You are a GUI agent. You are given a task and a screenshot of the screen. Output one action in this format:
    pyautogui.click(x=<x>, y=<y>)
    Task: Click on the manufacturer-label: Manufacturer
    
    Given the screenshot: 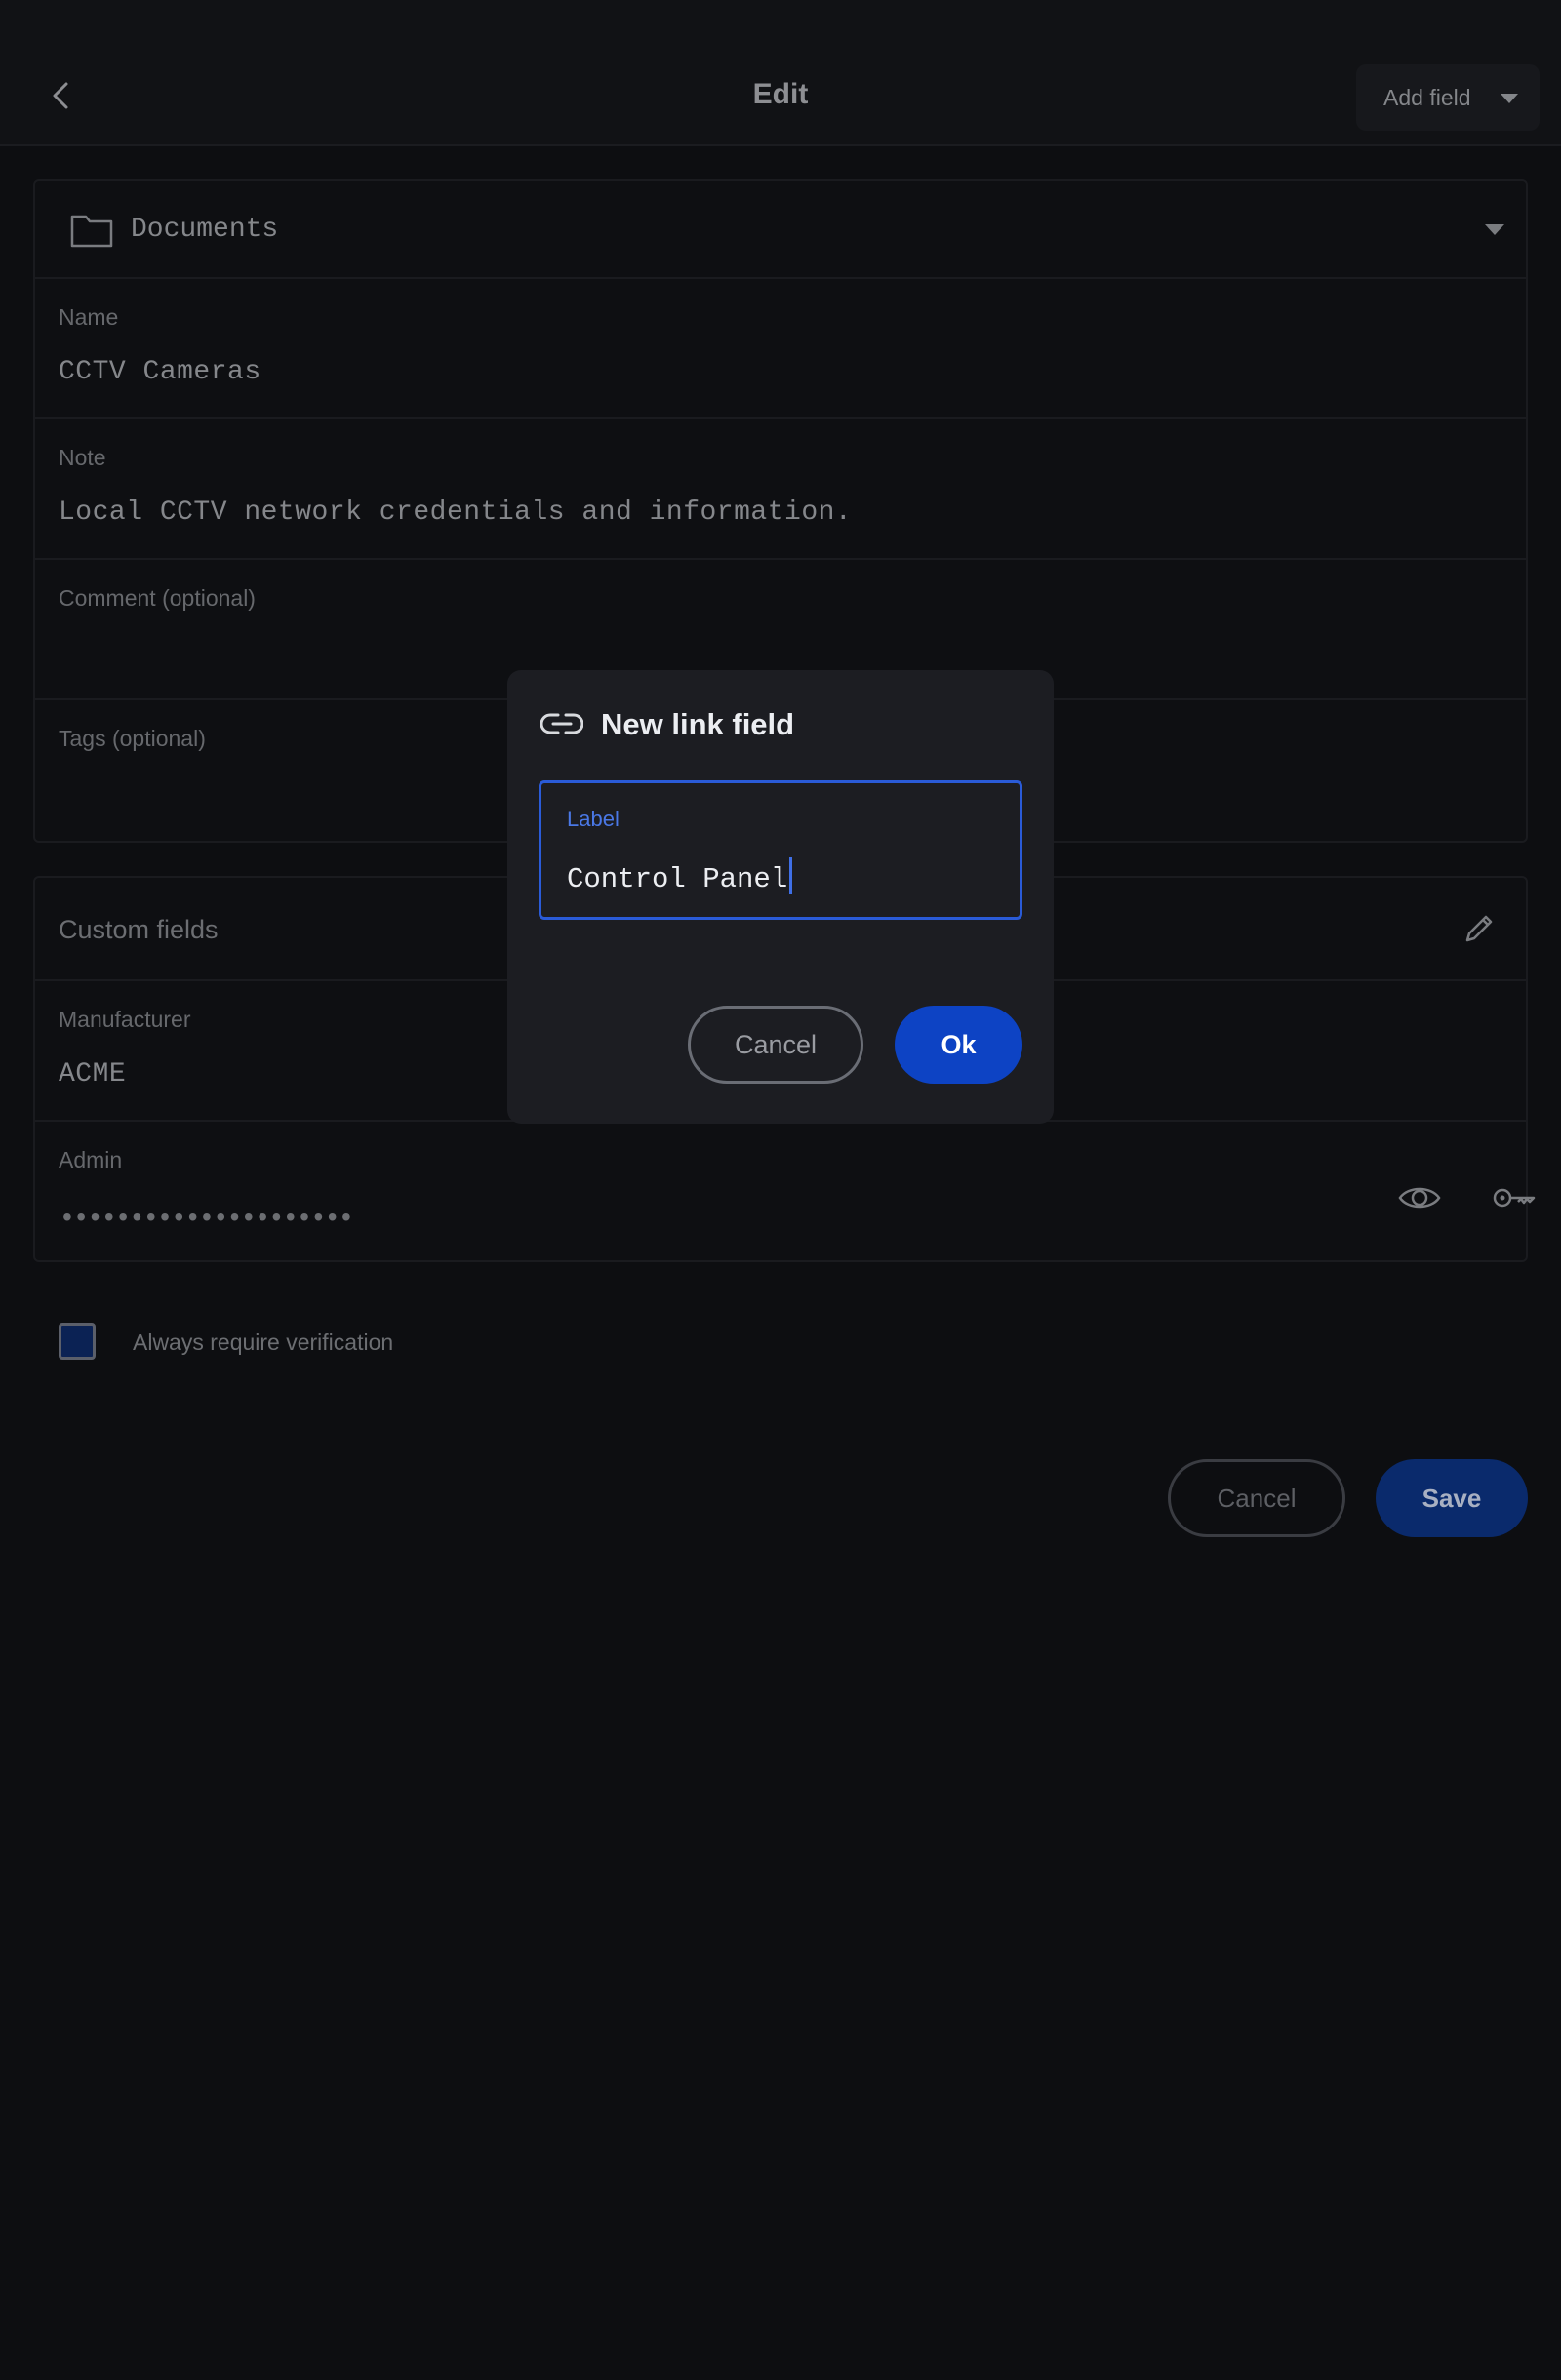 What is the action you would take?
    pyautogui.click(x=125, y=1019)
    